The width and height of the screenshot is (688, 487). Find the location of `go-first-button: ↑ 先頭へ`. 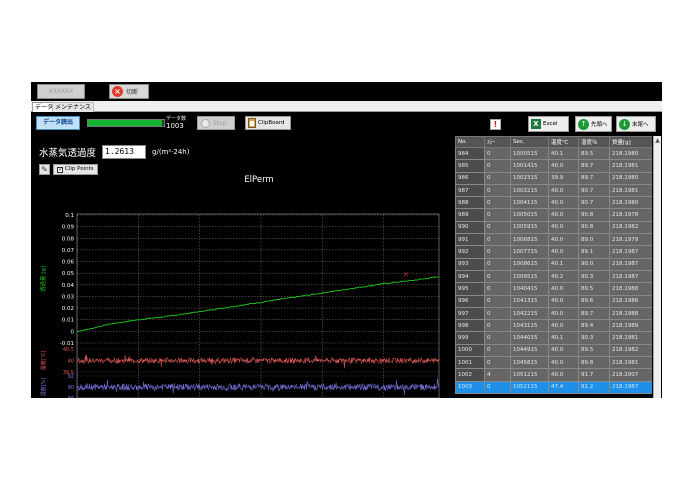

go-first-button: ↑ 先頭へ is located at coordinates (593, 124).